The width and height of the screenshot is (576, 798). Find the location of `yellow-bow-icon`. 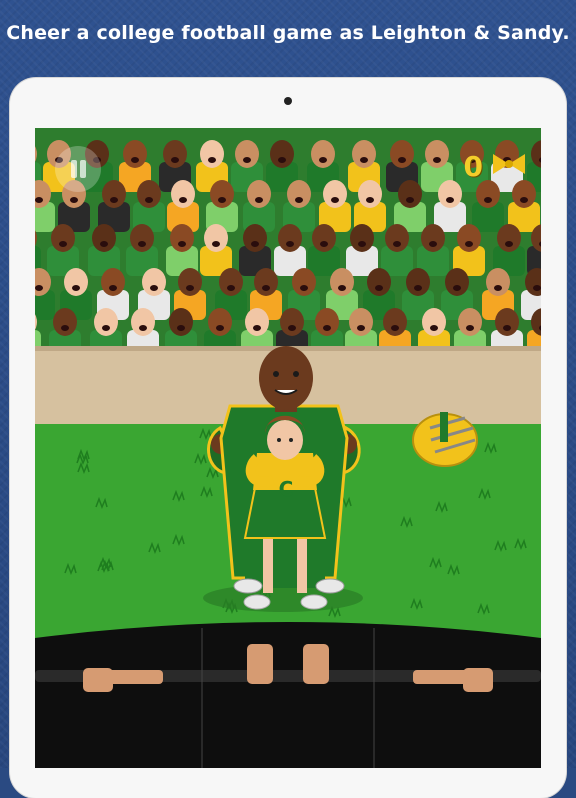

yellow-bow-icon is located at coordinates (509, 164).